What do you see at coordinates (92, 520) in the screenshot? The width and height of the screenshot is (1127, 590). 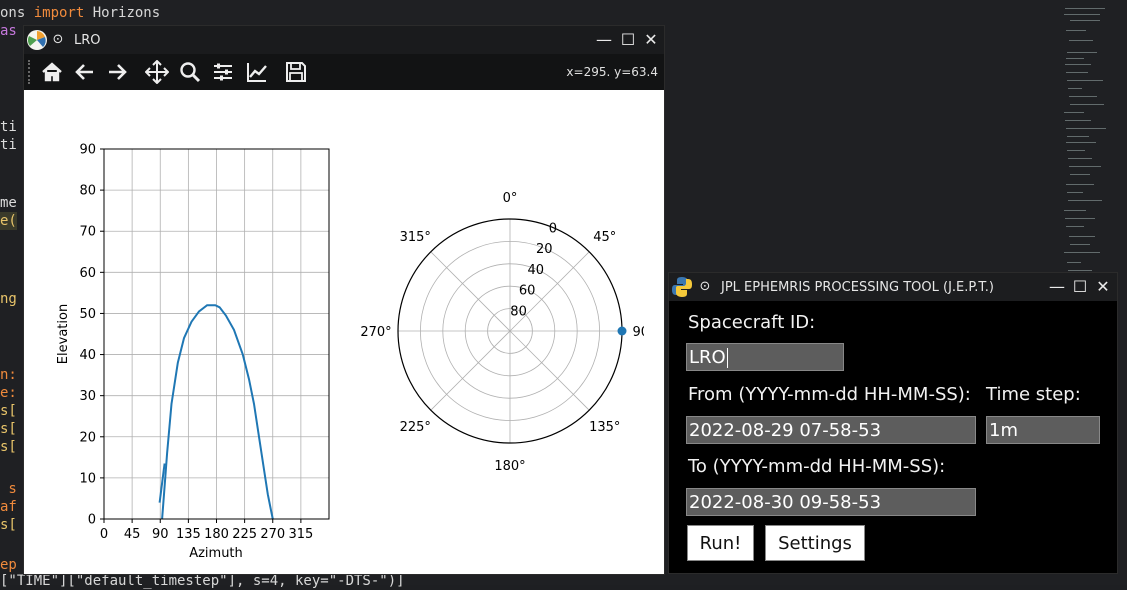 I see `y-tick-label: 0` at bounding box center [92, 520].